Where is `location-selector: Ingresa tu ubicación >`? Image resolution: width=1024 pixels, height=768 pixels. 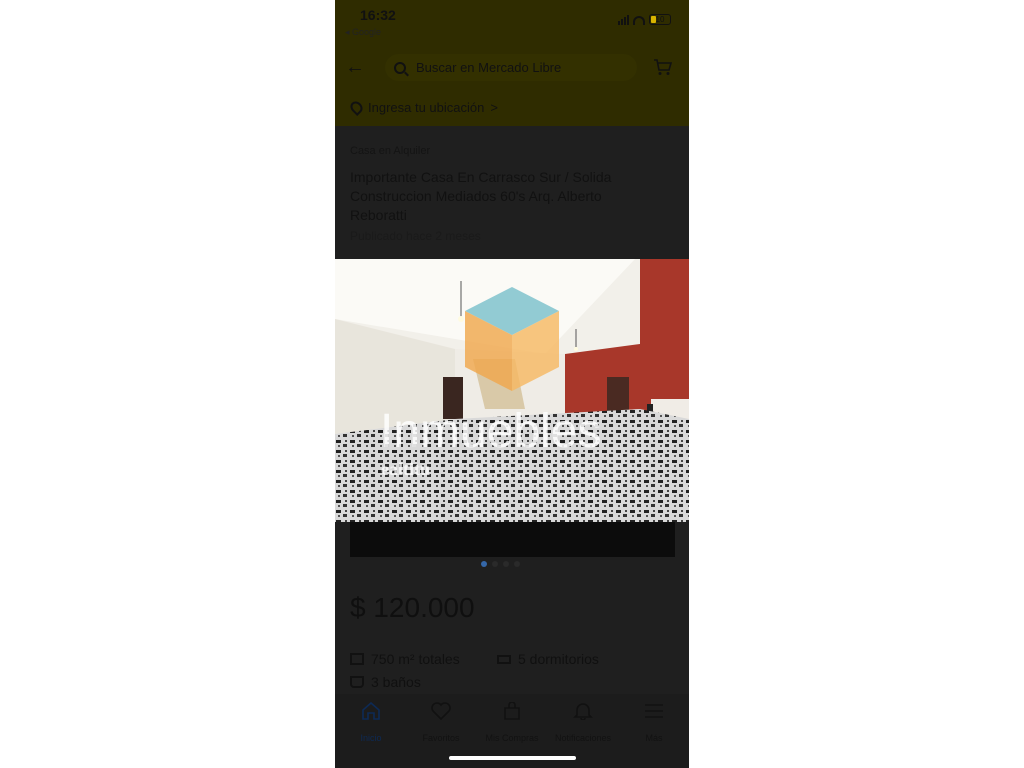 location-selector: Ingresa tu ubicación > is located at coordinates (423, 107).